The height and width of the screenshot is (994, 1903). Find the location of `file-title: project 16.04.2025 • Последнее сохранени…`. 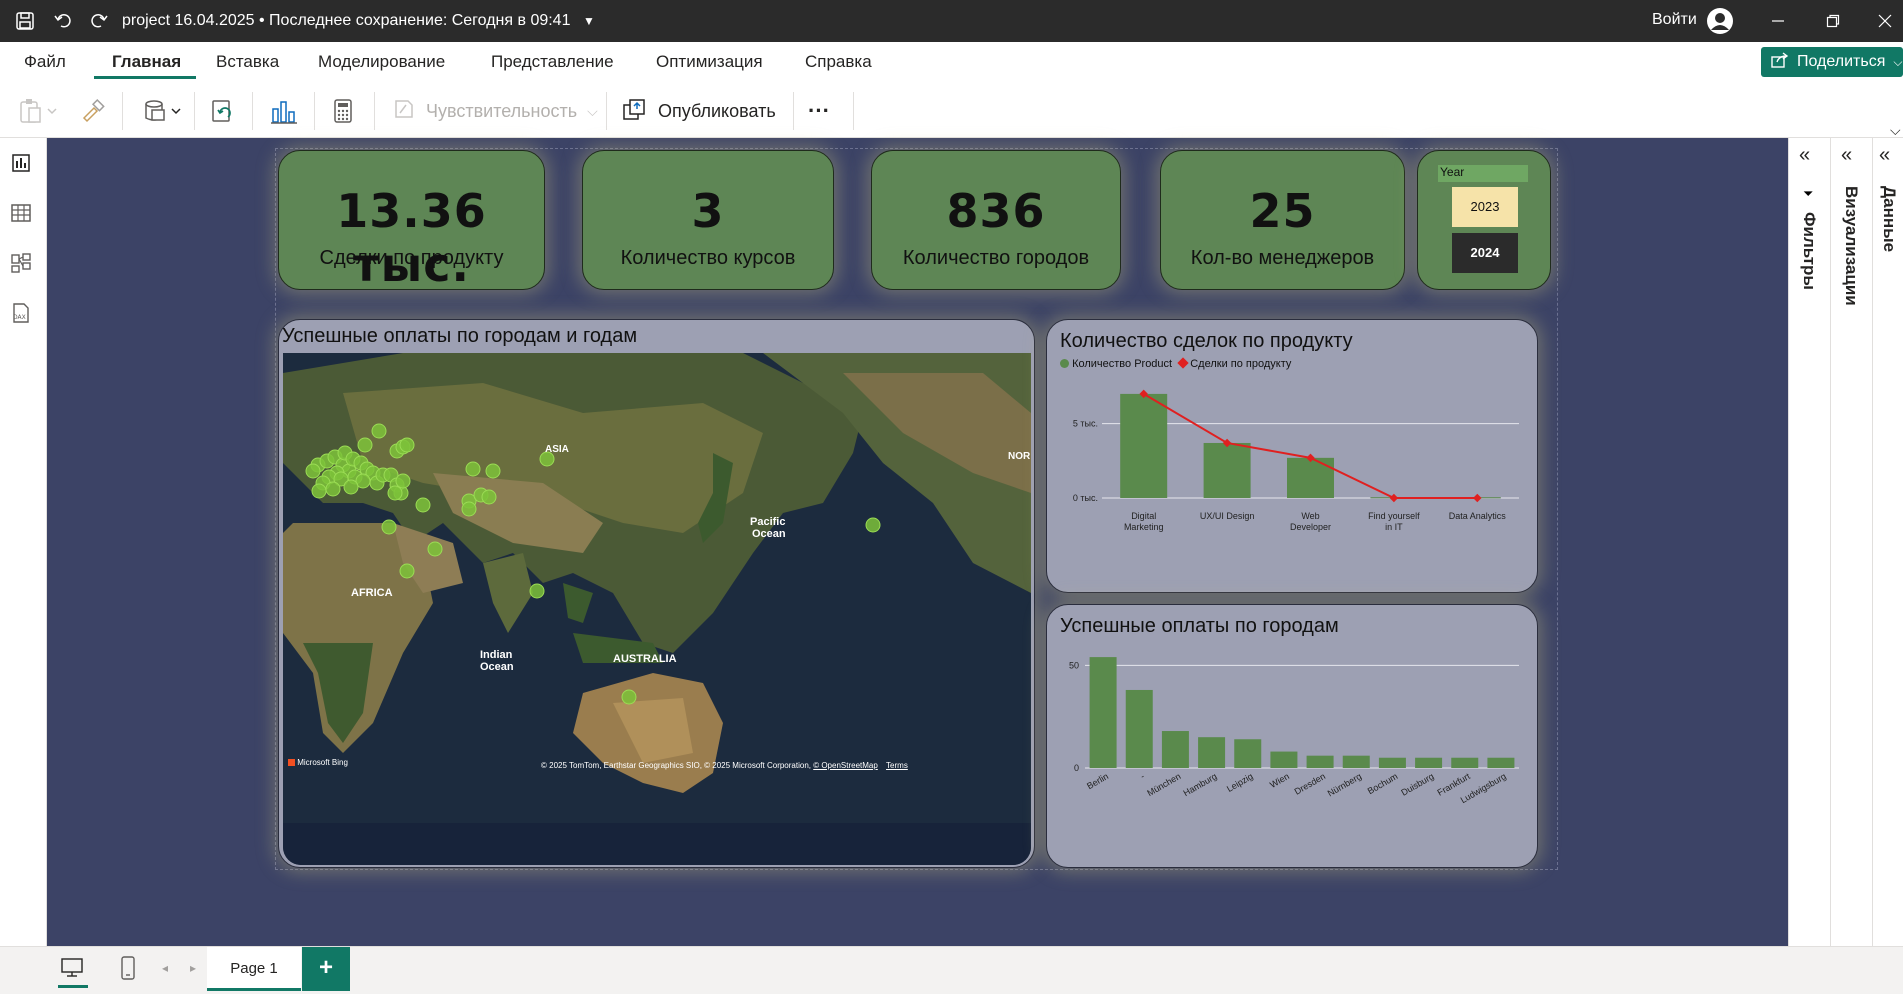

file-title: project 16.04.2025 • Последнее сохранени… is located at coordinates (358, 21).